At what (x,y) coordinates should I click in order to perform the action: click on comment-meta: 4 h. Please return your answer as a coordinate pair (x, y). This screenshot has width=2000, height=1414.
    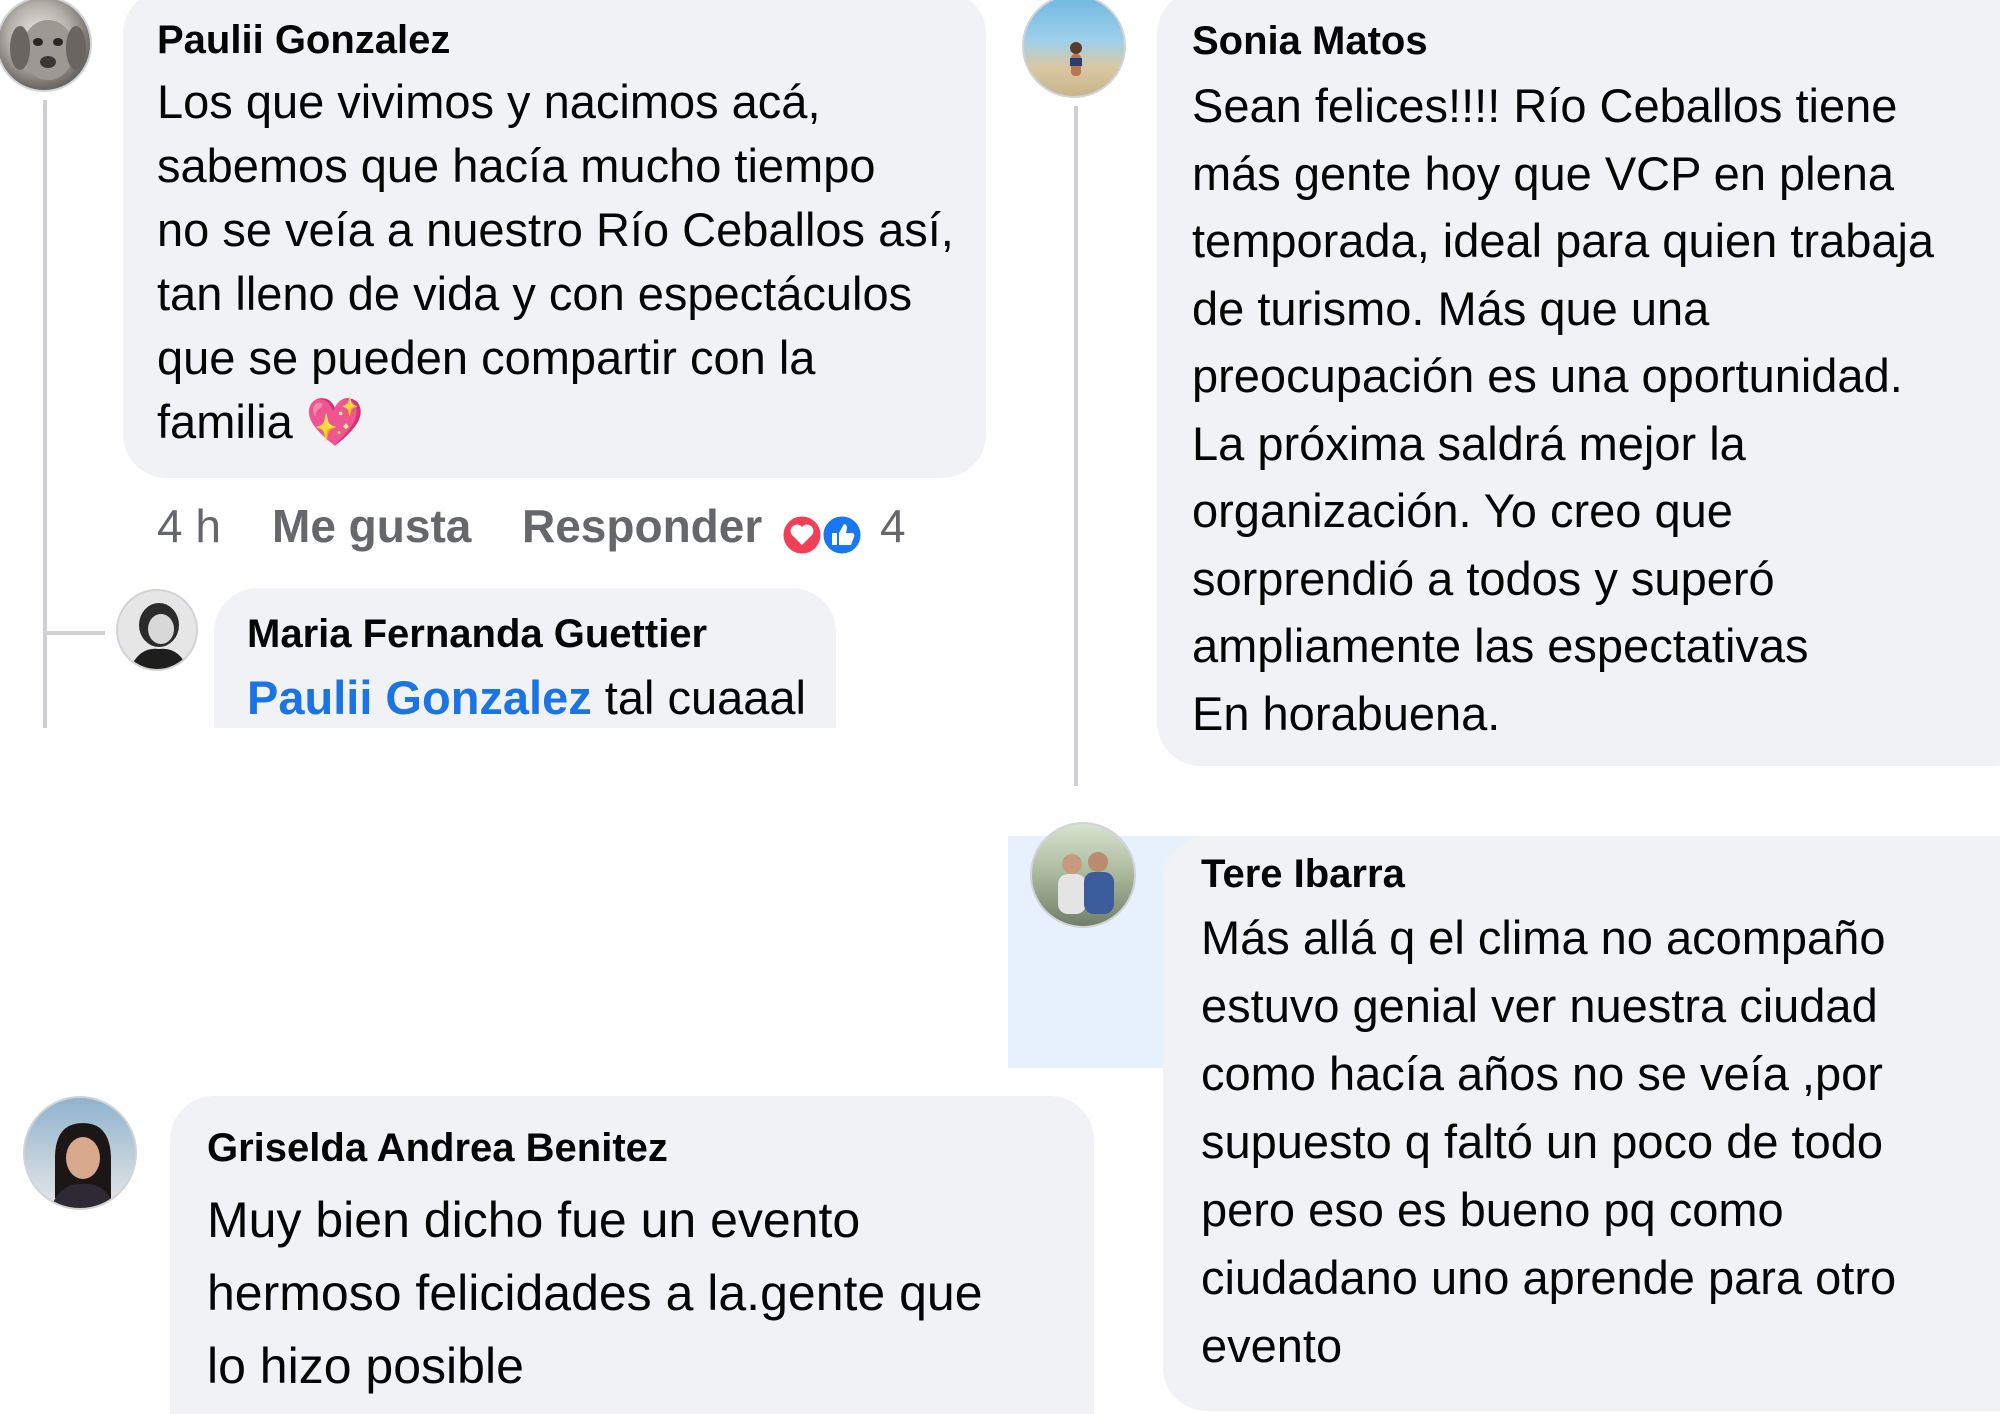
    Looking at the image, I should click on (189, 526).